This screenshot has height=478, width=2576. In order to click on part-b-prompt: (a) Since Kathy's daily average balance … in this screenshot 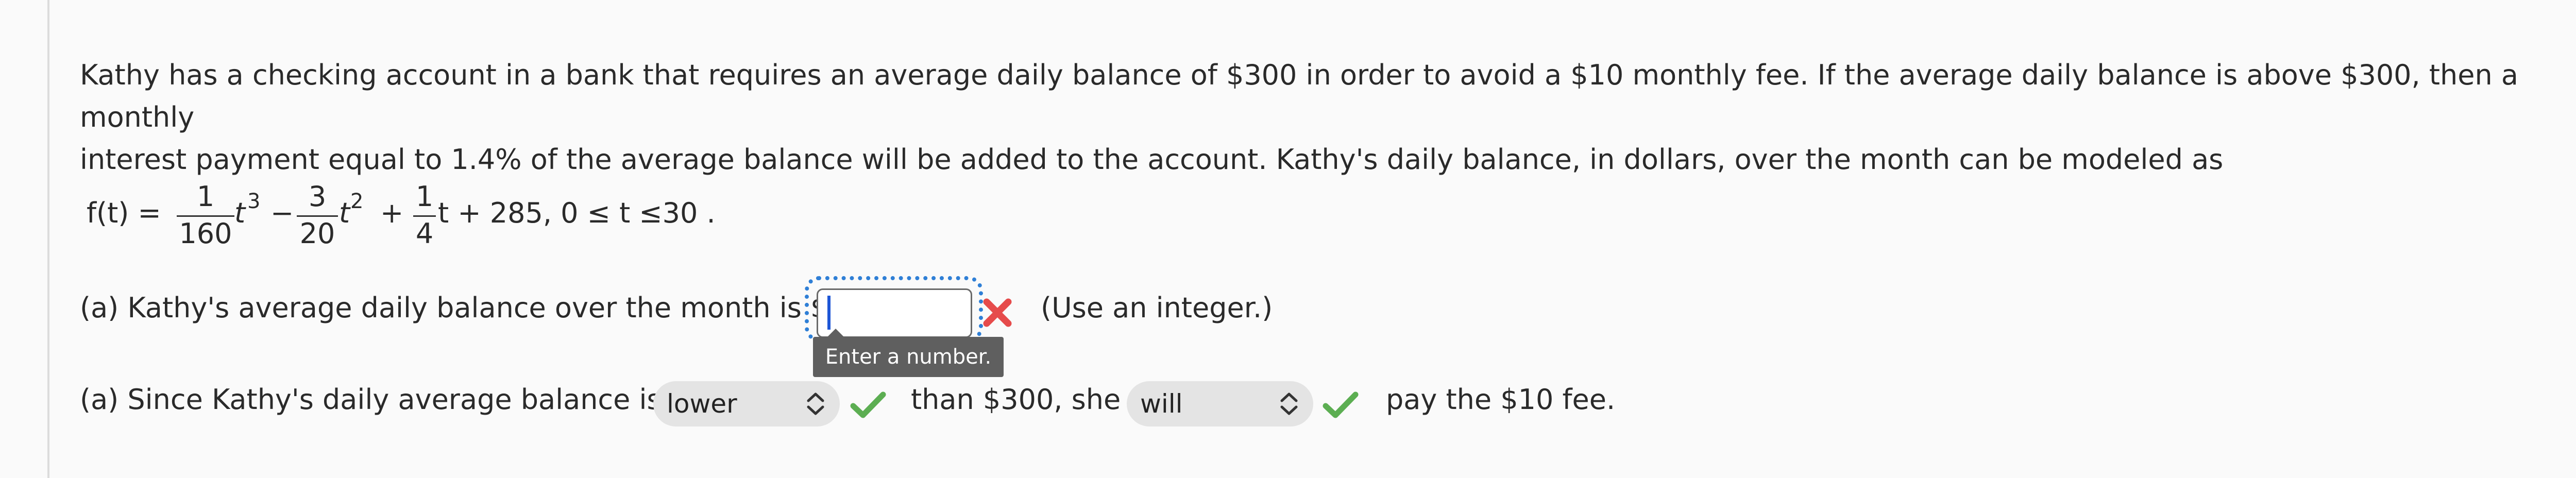, I will do `click(371, 399)`.